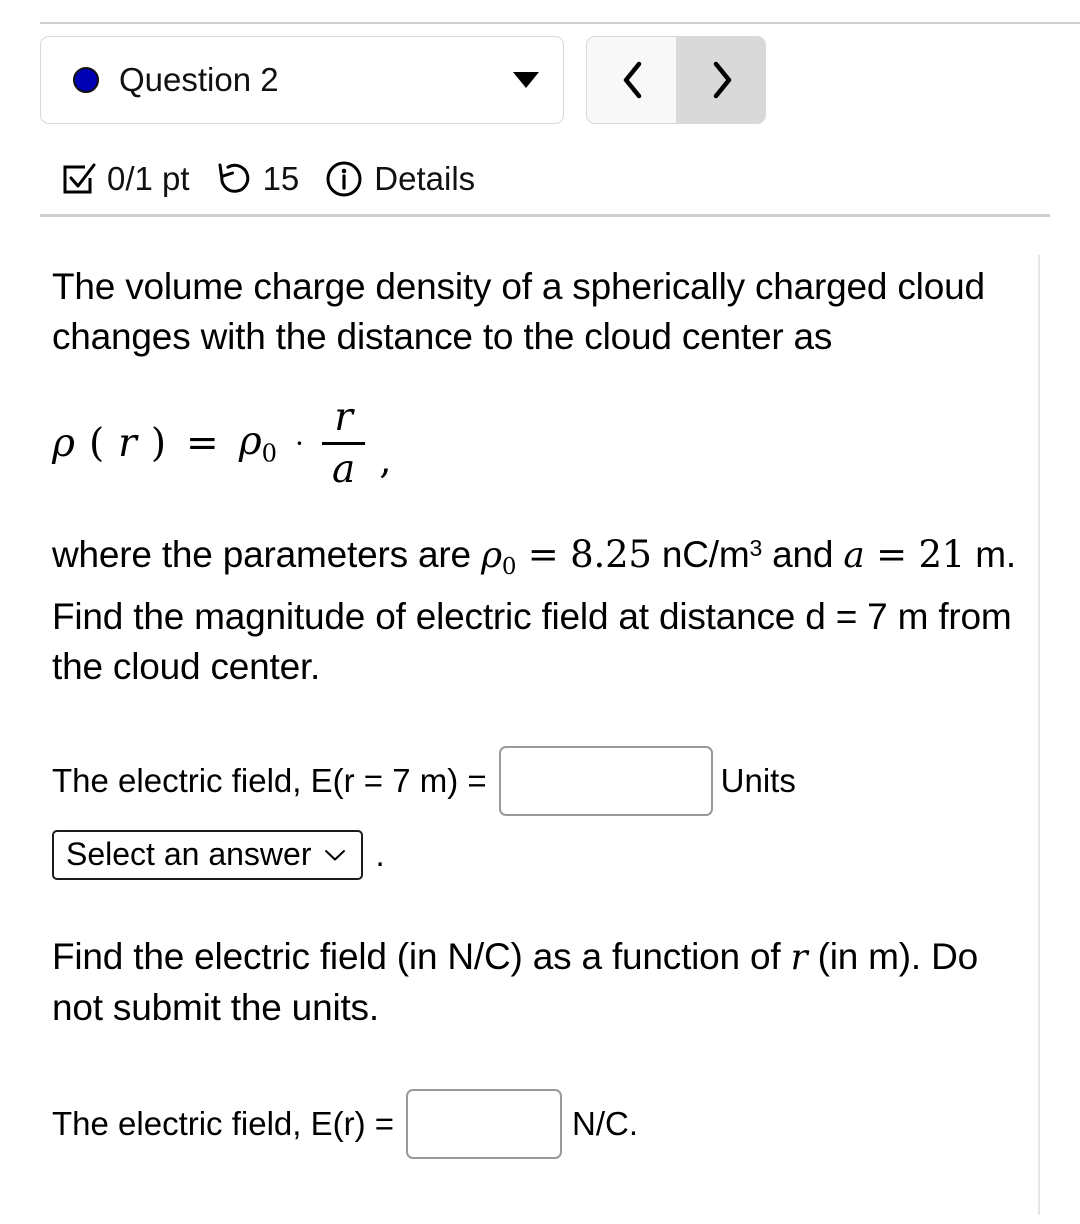  I want to click on params-rho-subscript: 0, so click(509, 566).